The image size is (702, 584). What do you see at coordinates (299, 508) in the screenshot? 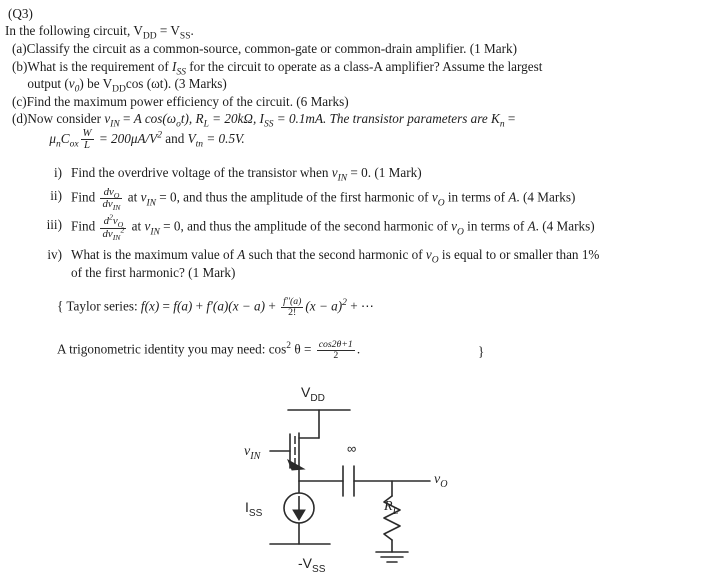
I see `current-source-arrow` at bounding box center [299, 508].